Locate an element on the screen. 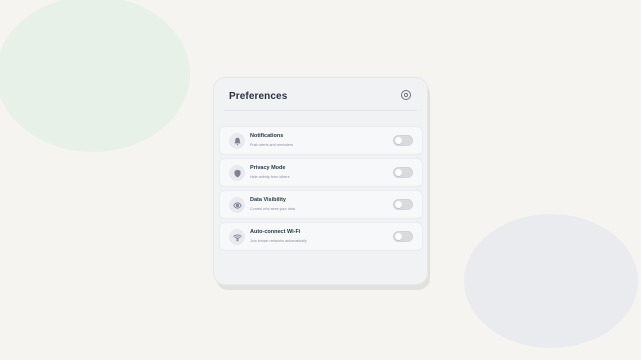 The image size is (641, 360). wifi-icon is located at coordinates (237, 237).